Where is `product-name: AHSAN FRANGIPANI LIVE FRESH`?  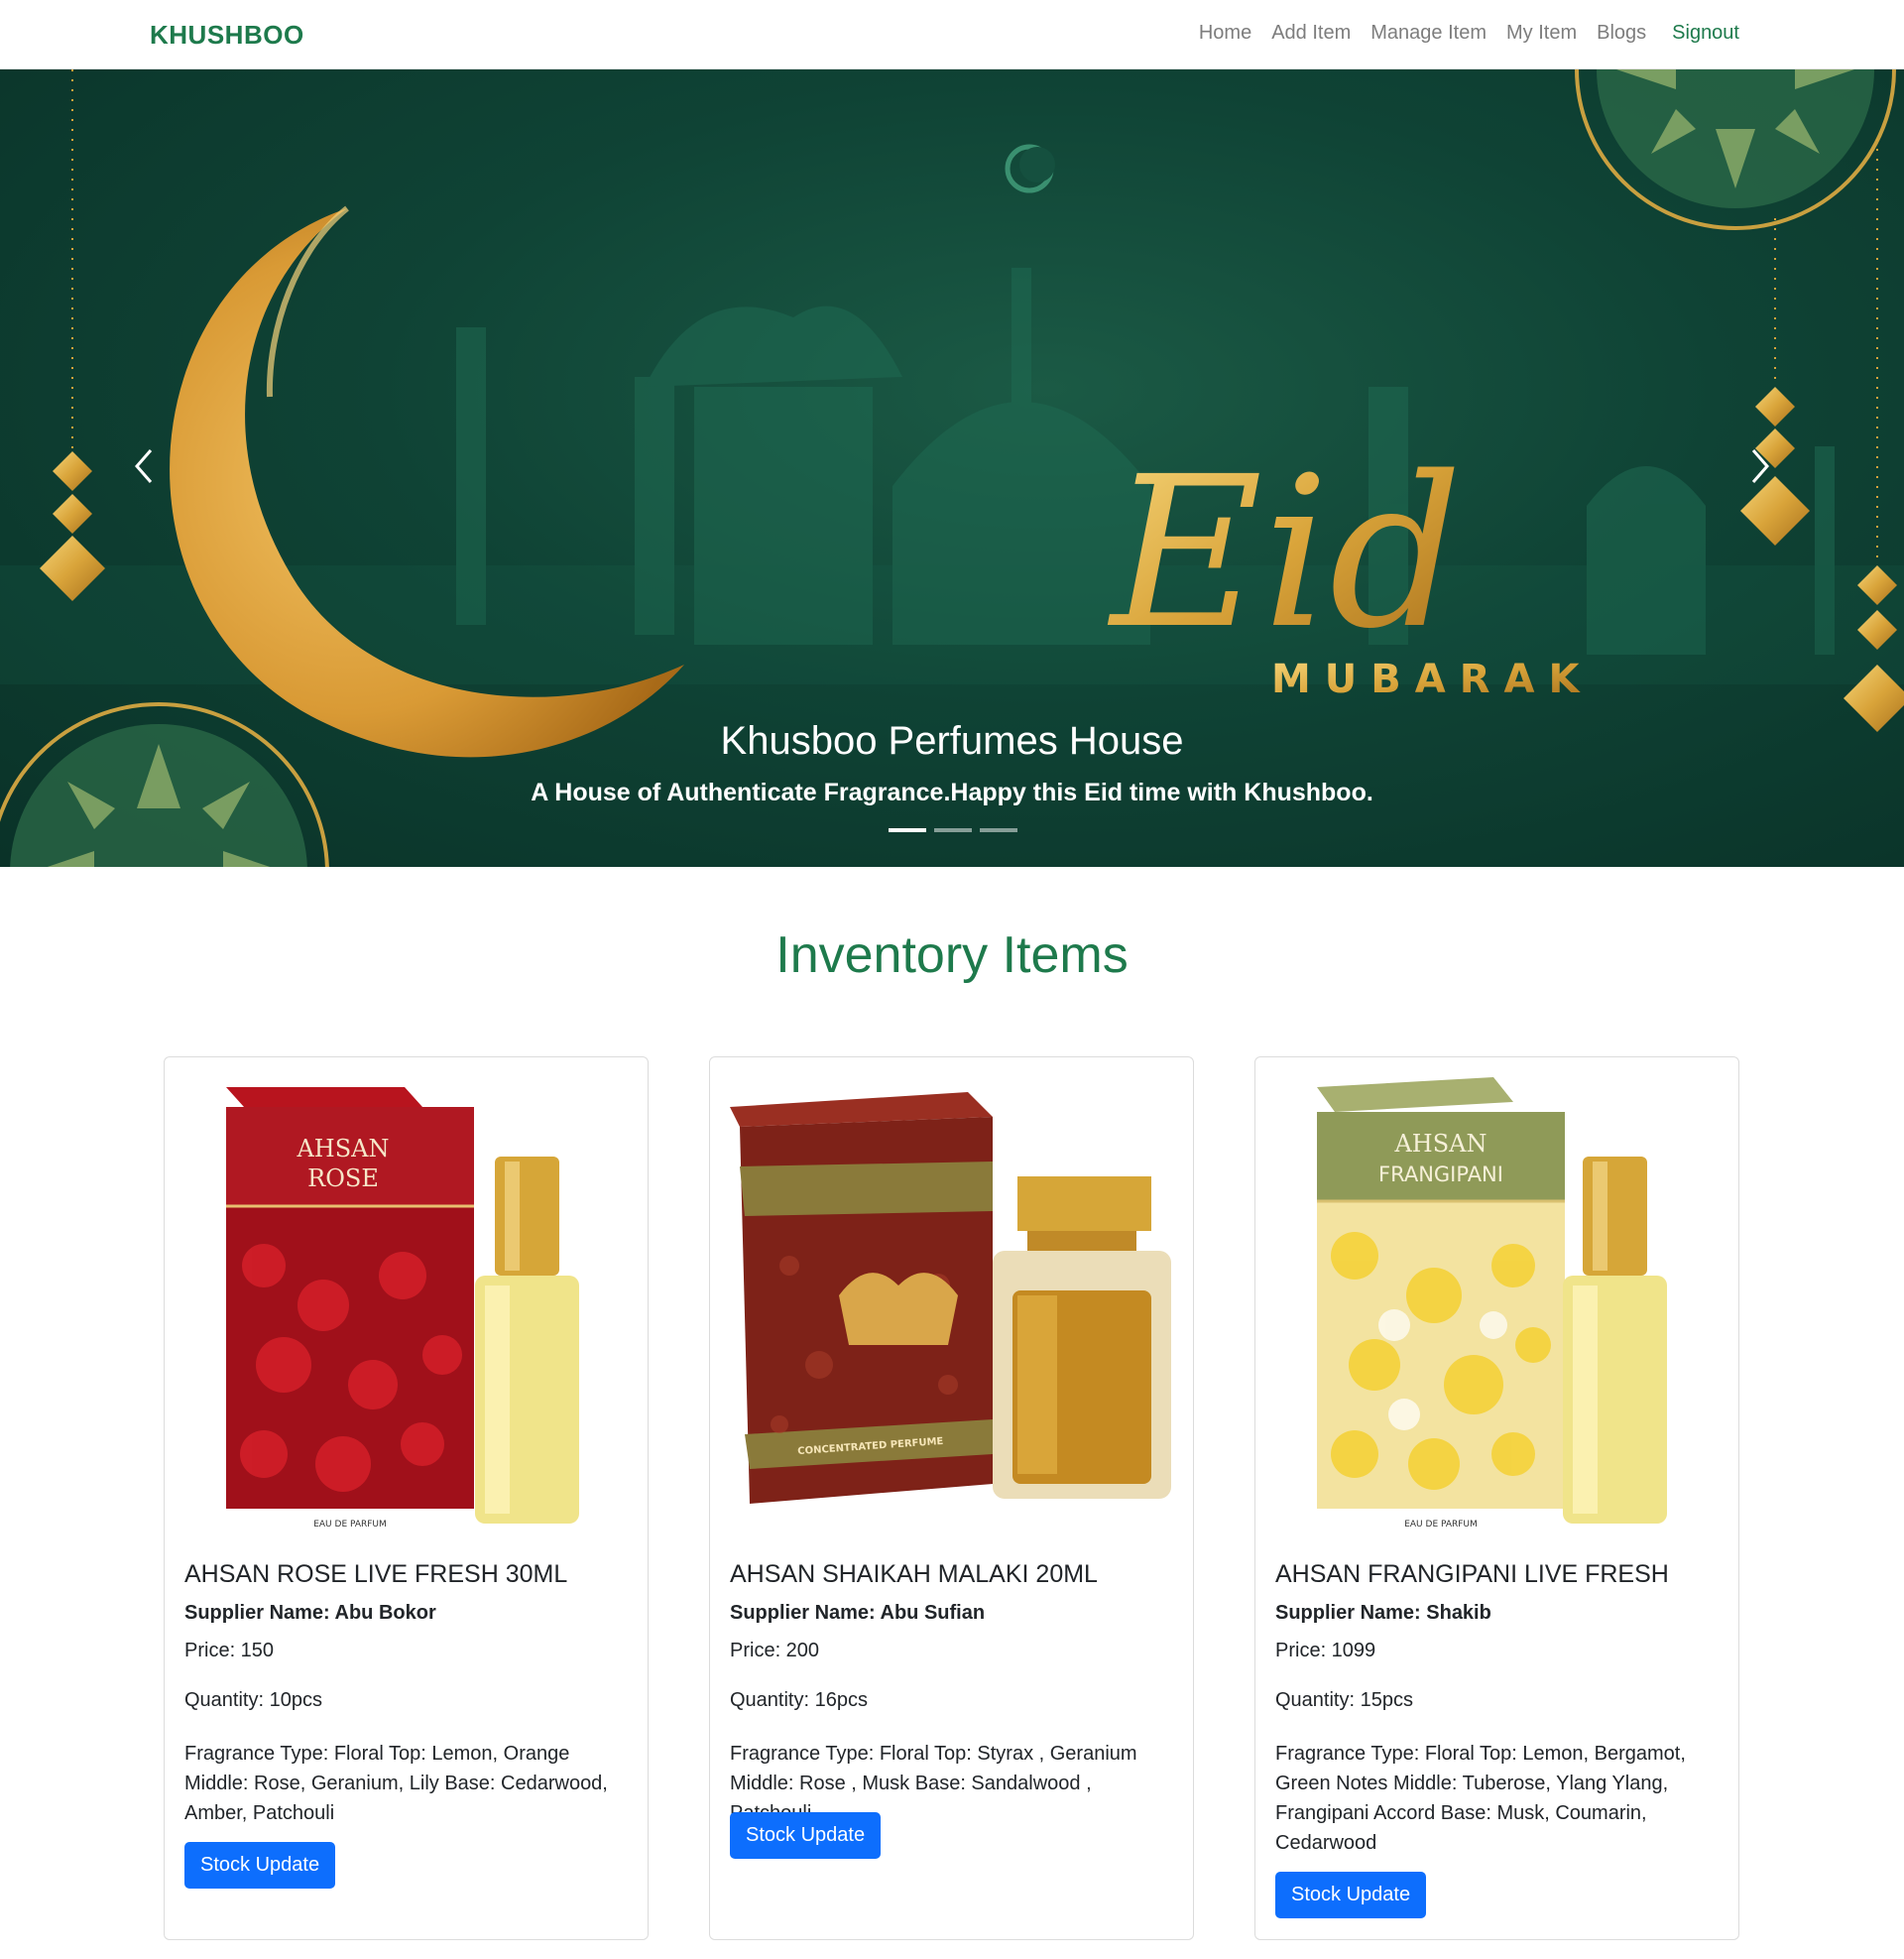
product-name: AHSAN FRANGIPANI LIVE FRESH is located at coordinates (1472, 1574).